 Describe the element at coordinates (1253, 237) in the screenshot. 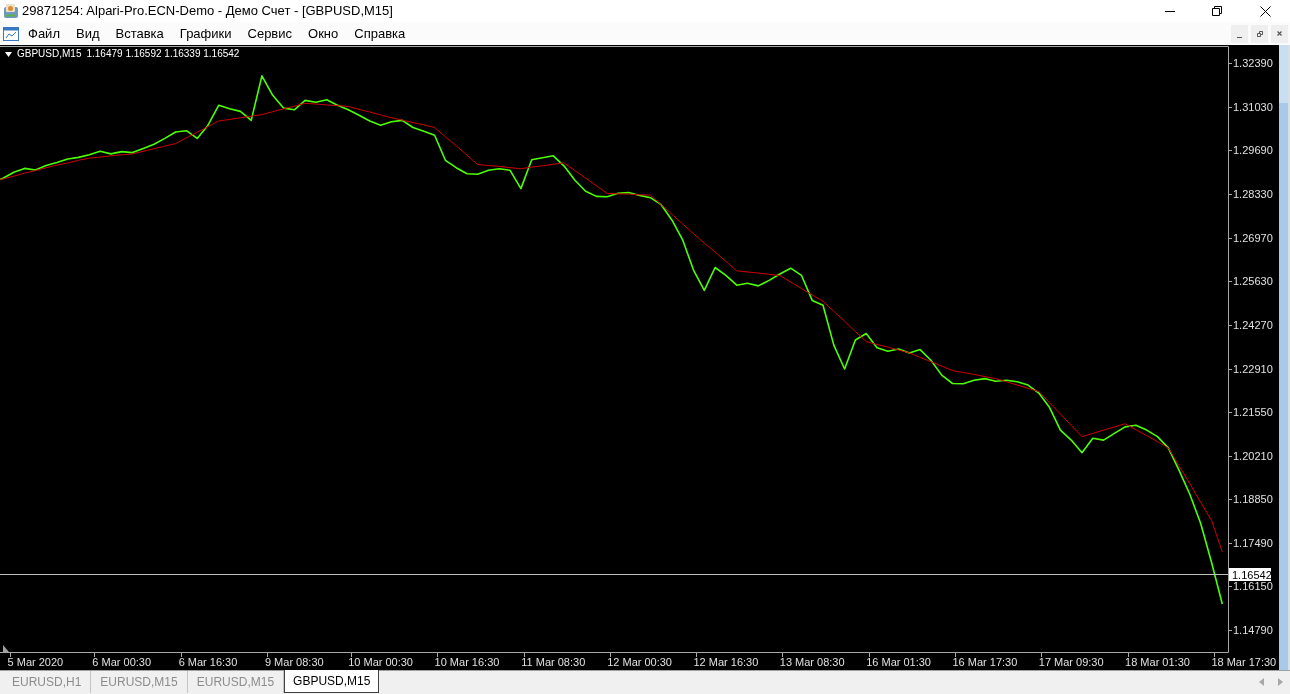

I see `price-axis-label: 1.26970` at that location.